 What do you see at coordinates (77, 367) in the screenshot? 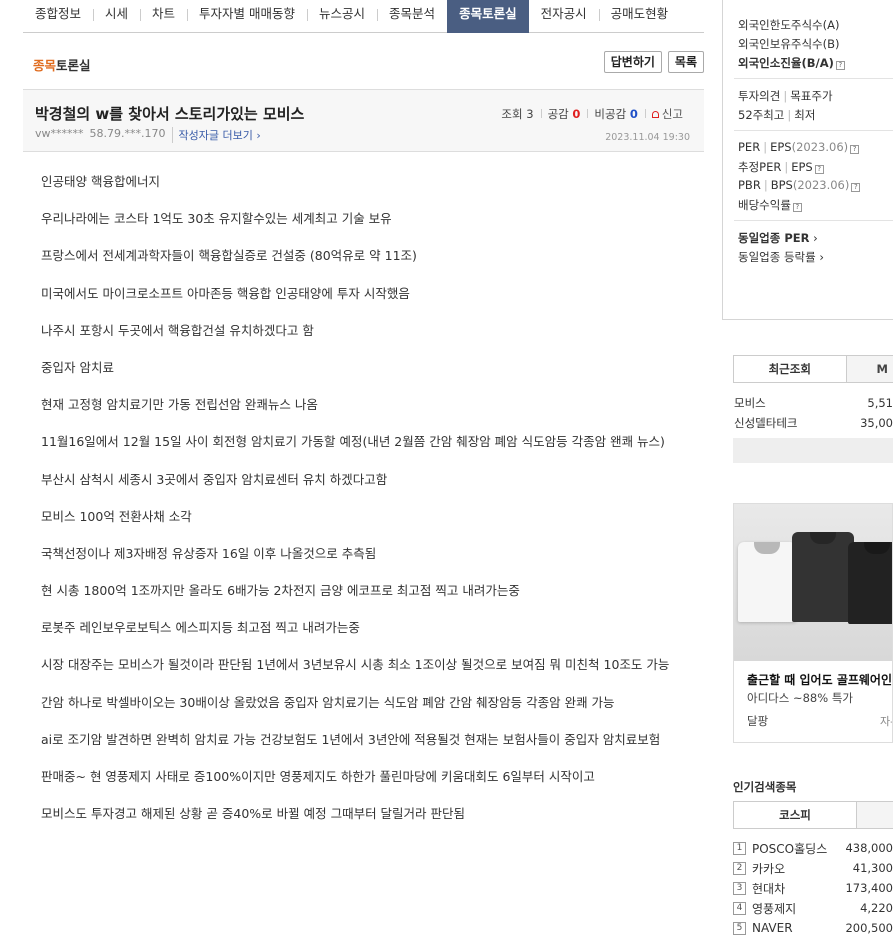
I see `post-paragraph: 중입자 암치료` at bounding box center [77, 367].